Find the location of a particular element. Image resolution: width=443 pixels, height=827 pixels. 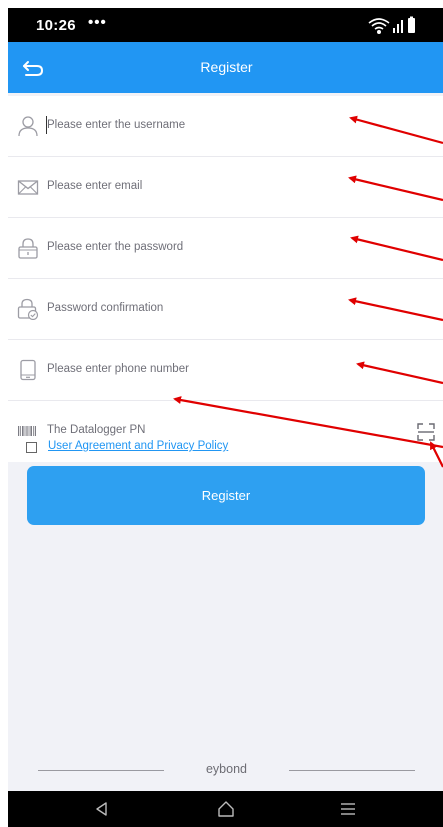

page-title: Register is located at coordinates (226, 67).